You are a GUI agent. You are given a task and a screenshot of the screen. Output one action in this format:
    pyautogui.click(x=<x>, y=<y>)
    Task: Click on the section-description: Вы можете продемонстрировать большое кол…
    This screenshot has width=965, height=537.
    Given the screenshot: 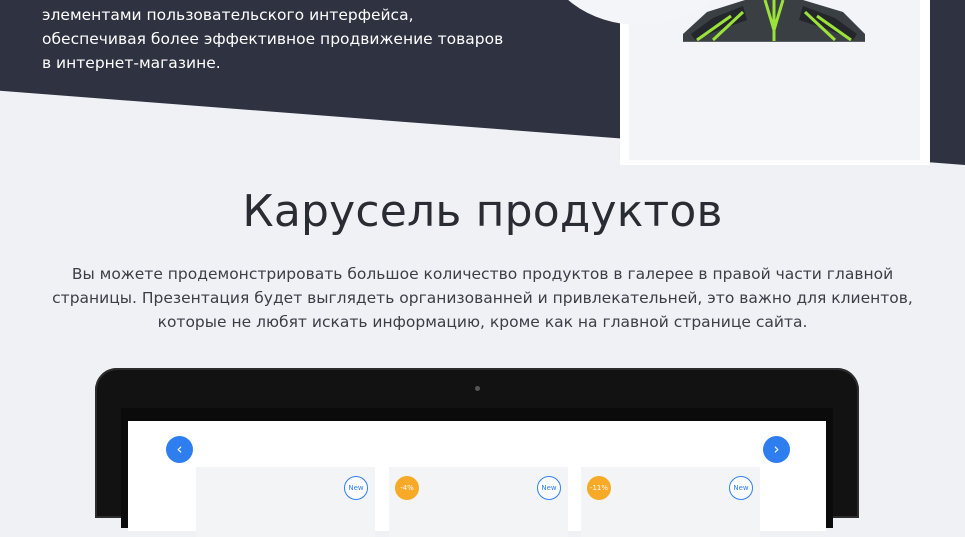 What is the action you would take?
    pyautogui.click(x=482, y=298)
    